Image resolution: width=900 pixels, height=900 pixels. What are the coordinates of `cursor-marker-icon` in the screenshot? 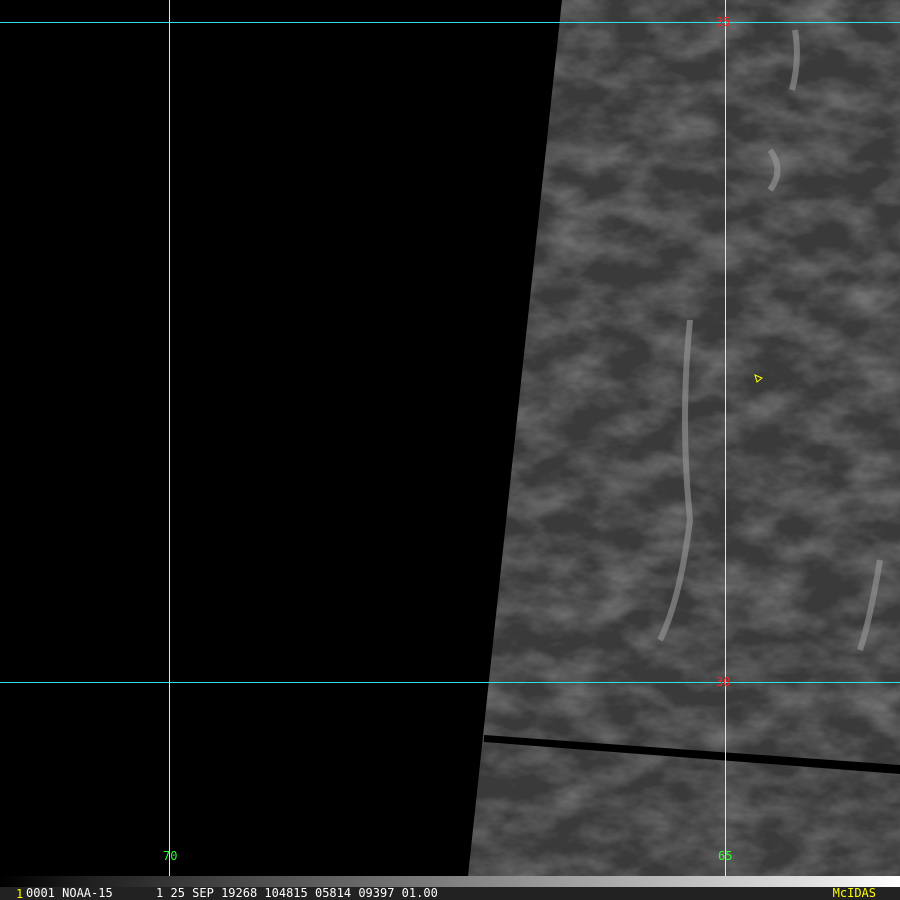 It's located at (758, 378).